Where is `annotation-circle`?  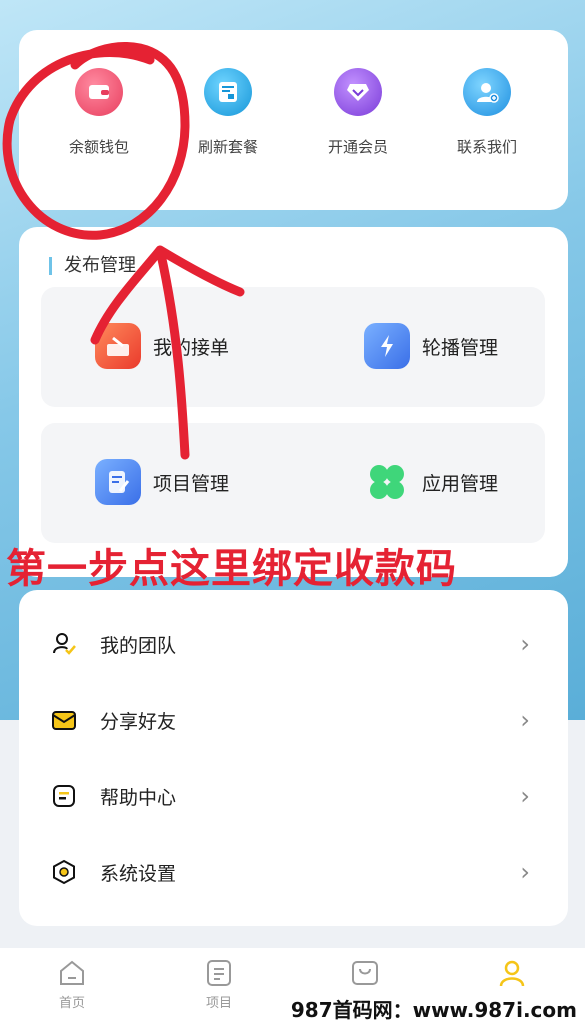
annotation-circle is located at coordinates (96, 141).